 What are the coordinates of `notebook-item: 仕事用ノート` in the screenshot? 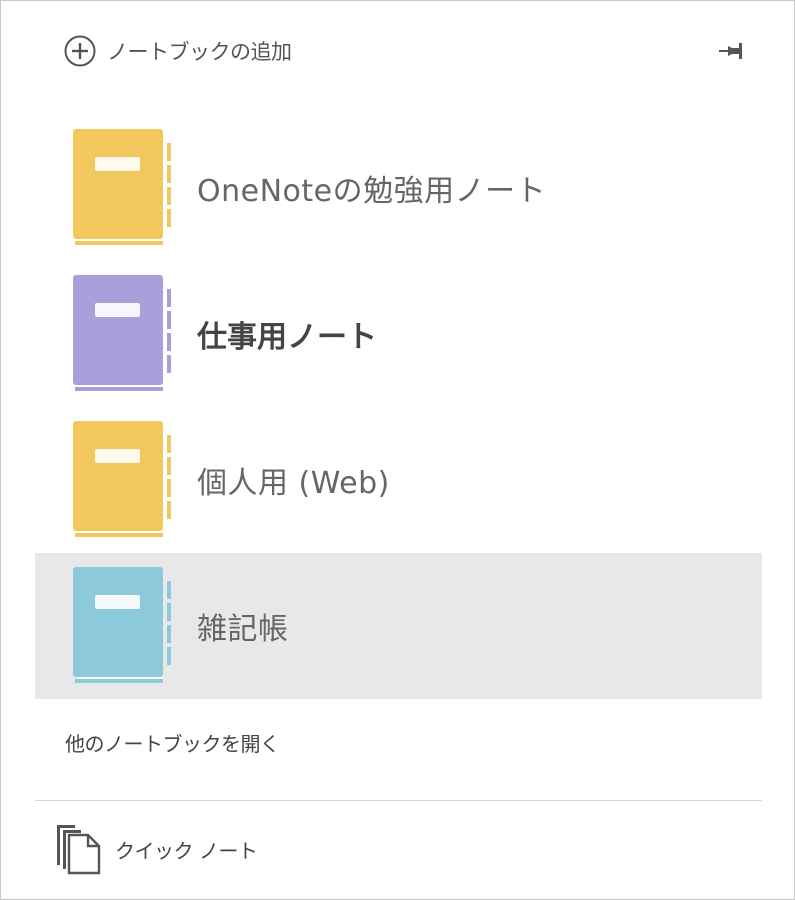 It's located at (398, 334).